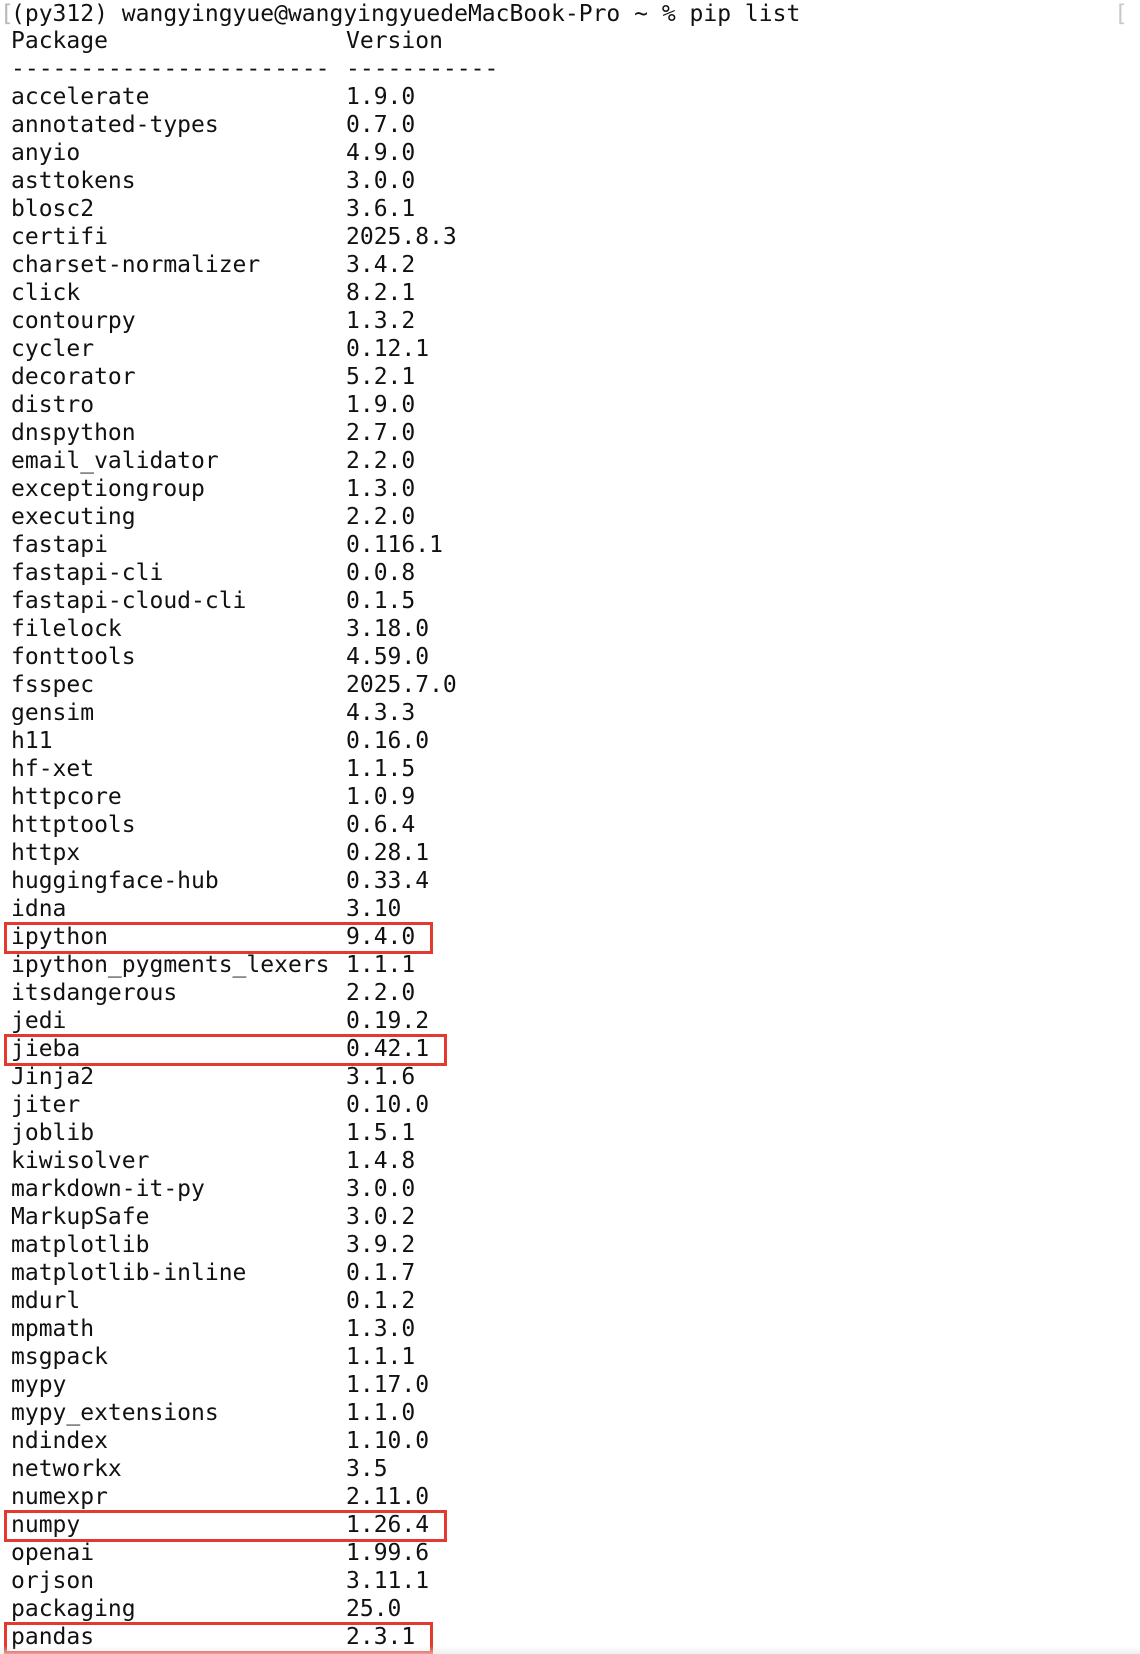 This screenshot has width=1140, height=1654. Describe the element at coordinates (570, 489) in the screenshot. I see `table-row: exceptiongroup 1.3.0` at that location.